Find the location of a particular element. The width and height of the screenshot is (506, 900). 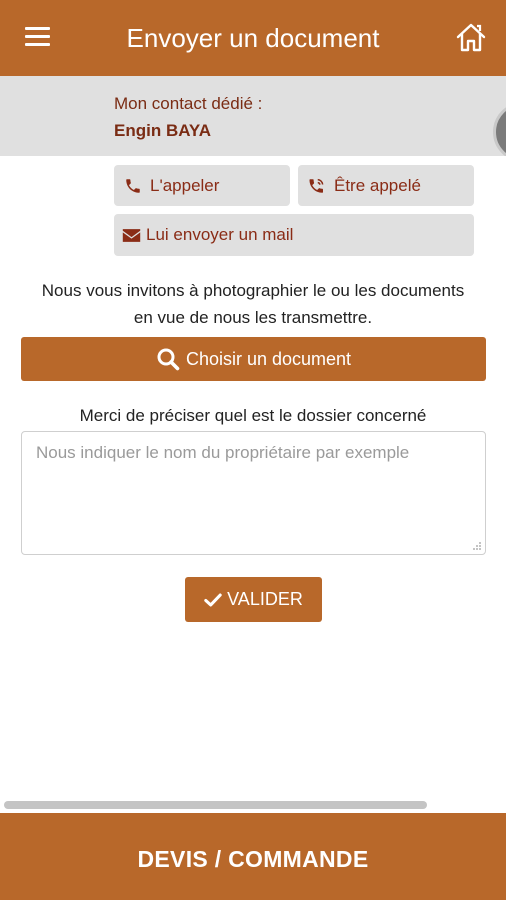

choose-document-label: Choisir un document is located at coordinates (268, 358).